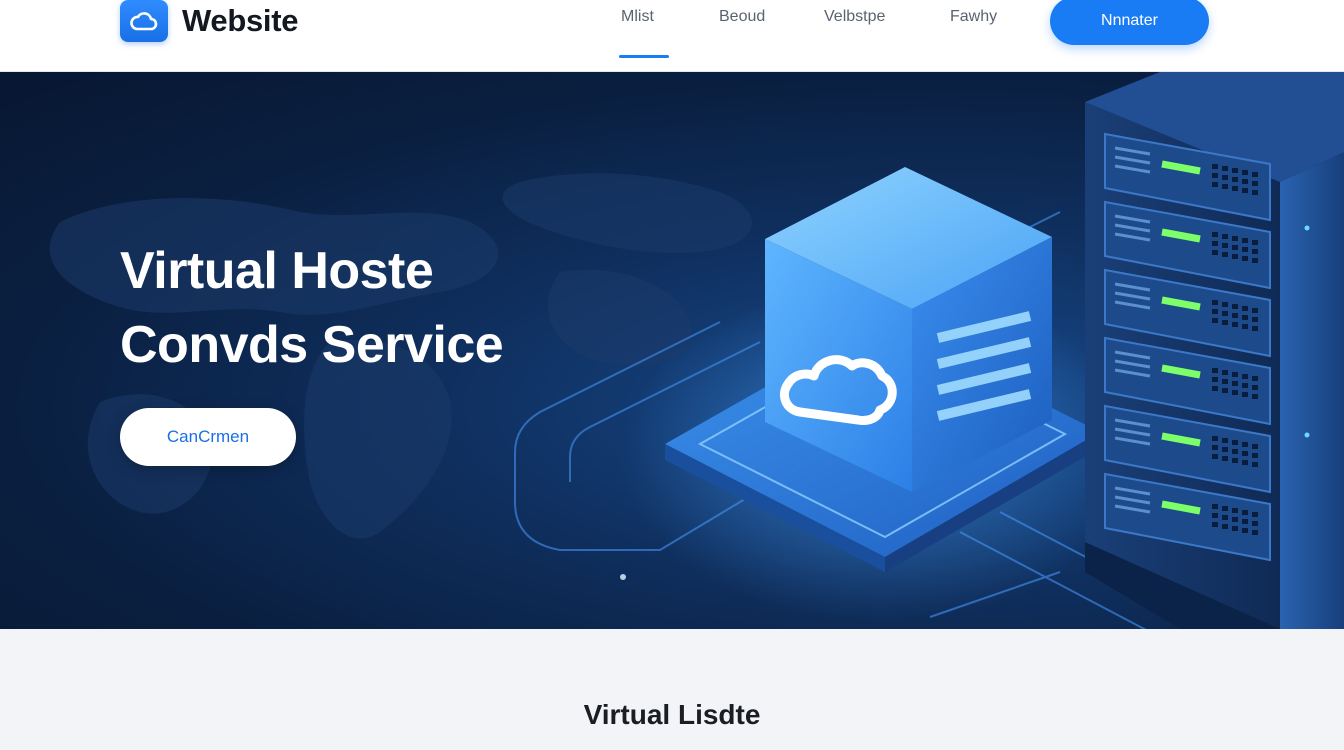  What do you see at coordinates (380, 308) in the screenshot?
I see `hero-title: Virtual Hoste Convds Service` at bounding box center [380, 308].